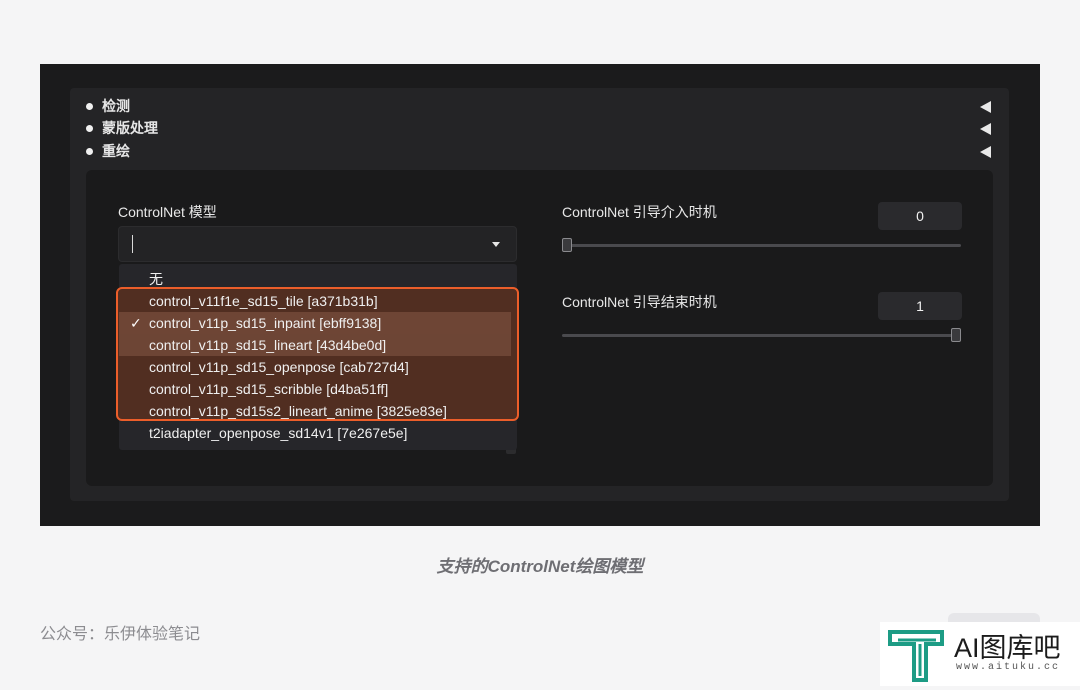 Image resolution: width=1080 pixels, height=690 pixels. Describe the element at coordinates (315, 367) in the screenshot. I see `dropdown-option: control_v11p_sd15_openpose [cab727d4]` at that location.